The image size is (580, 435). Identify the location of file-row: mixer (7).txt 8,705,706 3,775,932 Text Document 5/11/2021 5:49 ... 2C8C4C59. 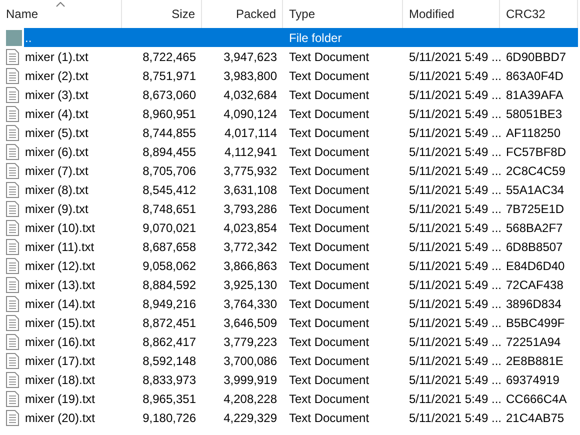
(301, 170).